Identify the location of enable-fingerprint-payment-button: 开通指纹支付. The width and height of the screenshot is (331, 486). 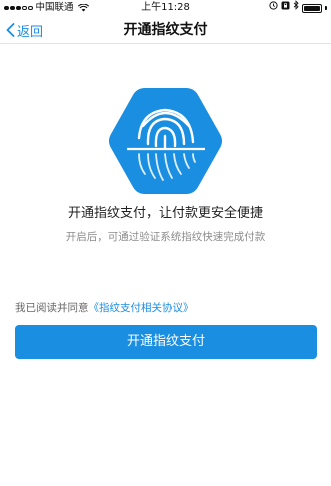
(166, 342).